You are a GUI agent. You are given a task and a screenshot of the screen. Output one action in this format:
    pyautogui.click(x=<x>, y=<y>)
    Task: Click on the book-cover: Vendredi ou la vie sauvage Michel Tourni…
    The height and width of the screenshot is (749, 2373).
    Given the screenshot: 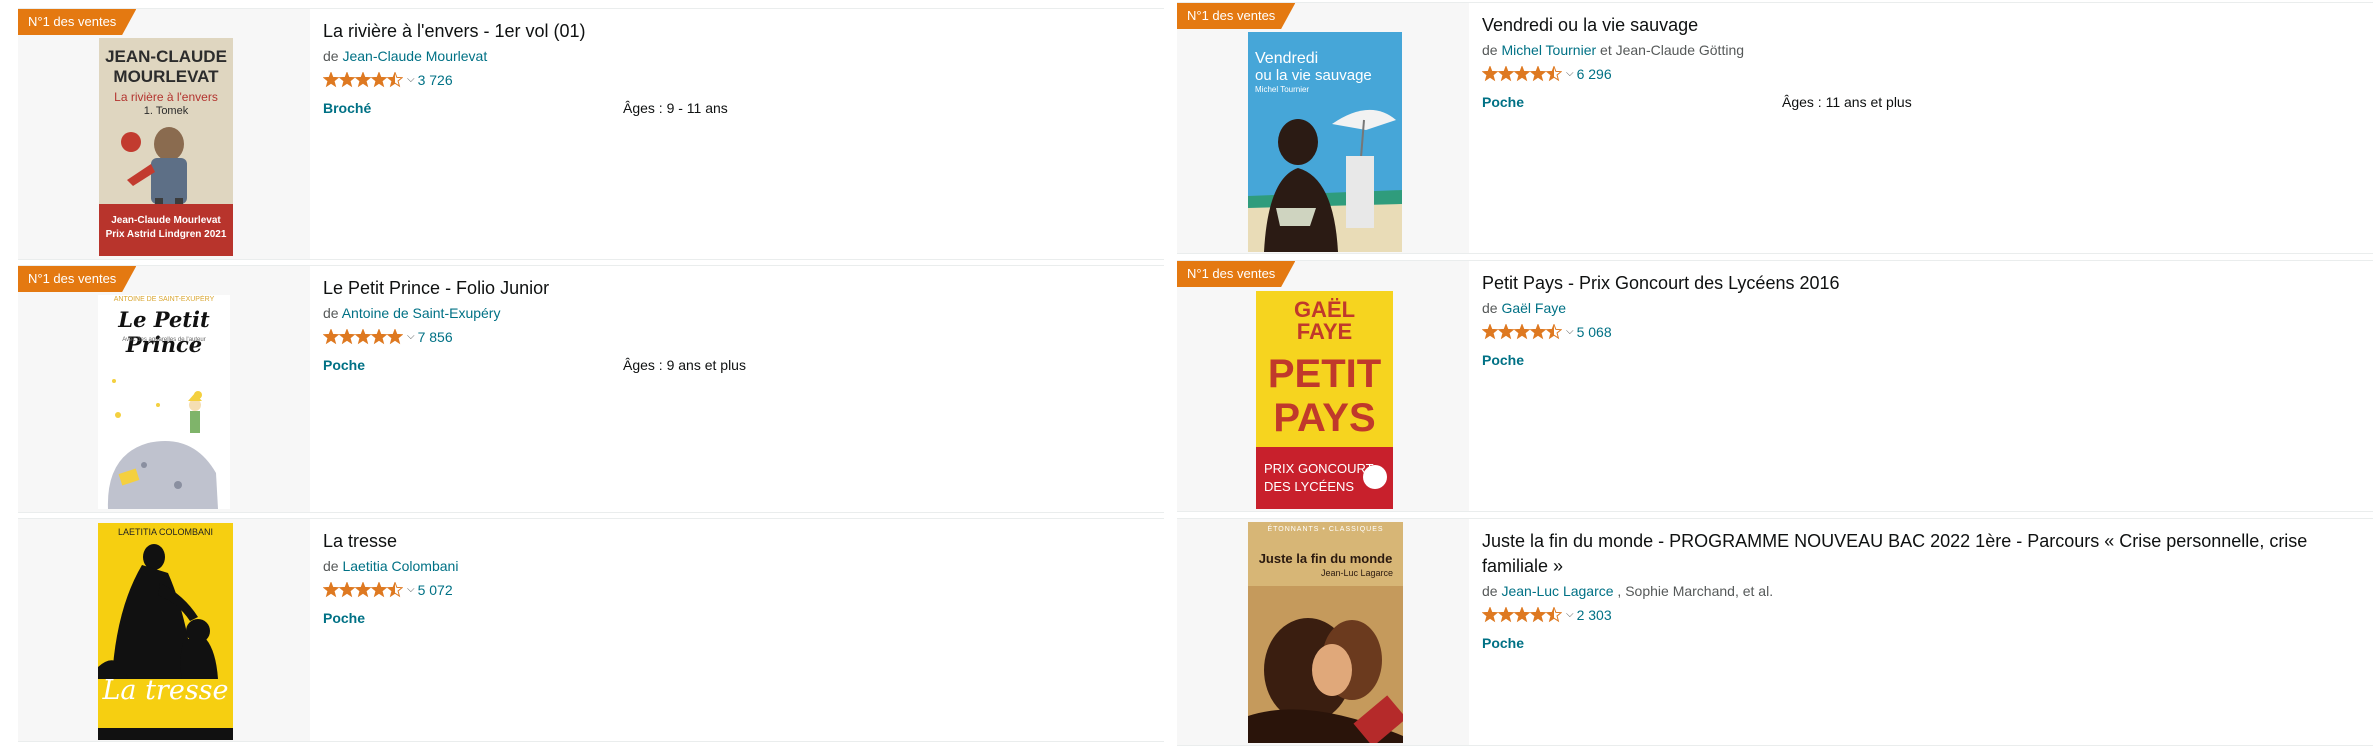 What is the action you would take?
    pyautogui.click(x=1325, y=142)
    